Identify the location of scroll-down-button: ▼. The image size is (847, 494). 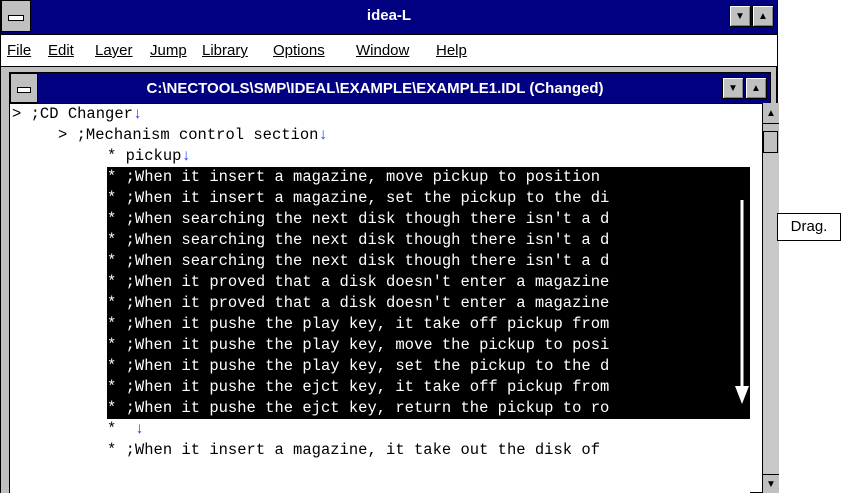
(771, 483).